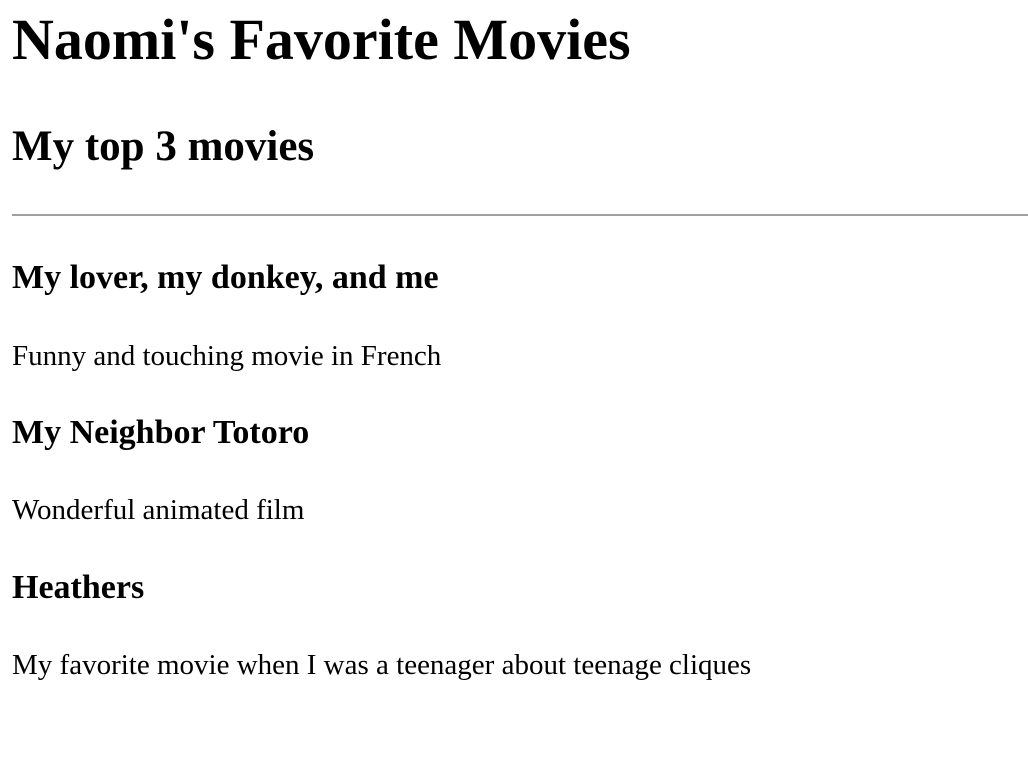 The height and width of the screenshot is (778, 1028). I want to click on movie-description: Wonderful animated film, so click(158, 510).